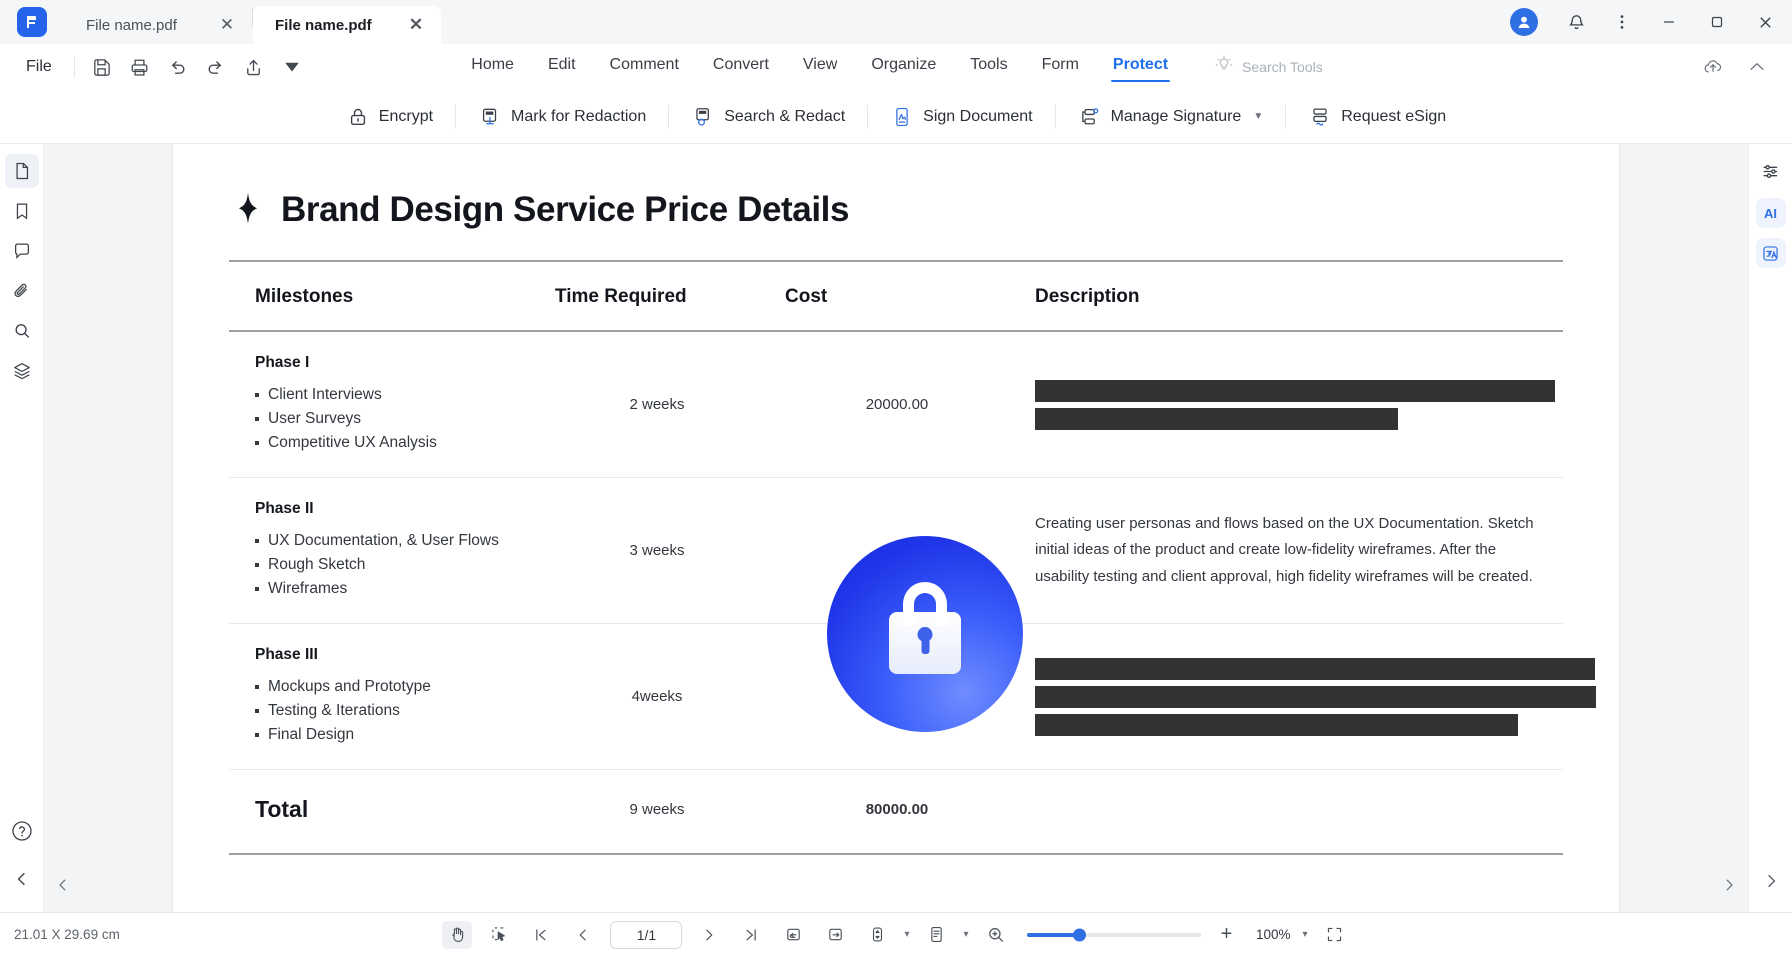 This screenshot has width=1792, height=956. I want to click on description-cell, so click(1286, 405).